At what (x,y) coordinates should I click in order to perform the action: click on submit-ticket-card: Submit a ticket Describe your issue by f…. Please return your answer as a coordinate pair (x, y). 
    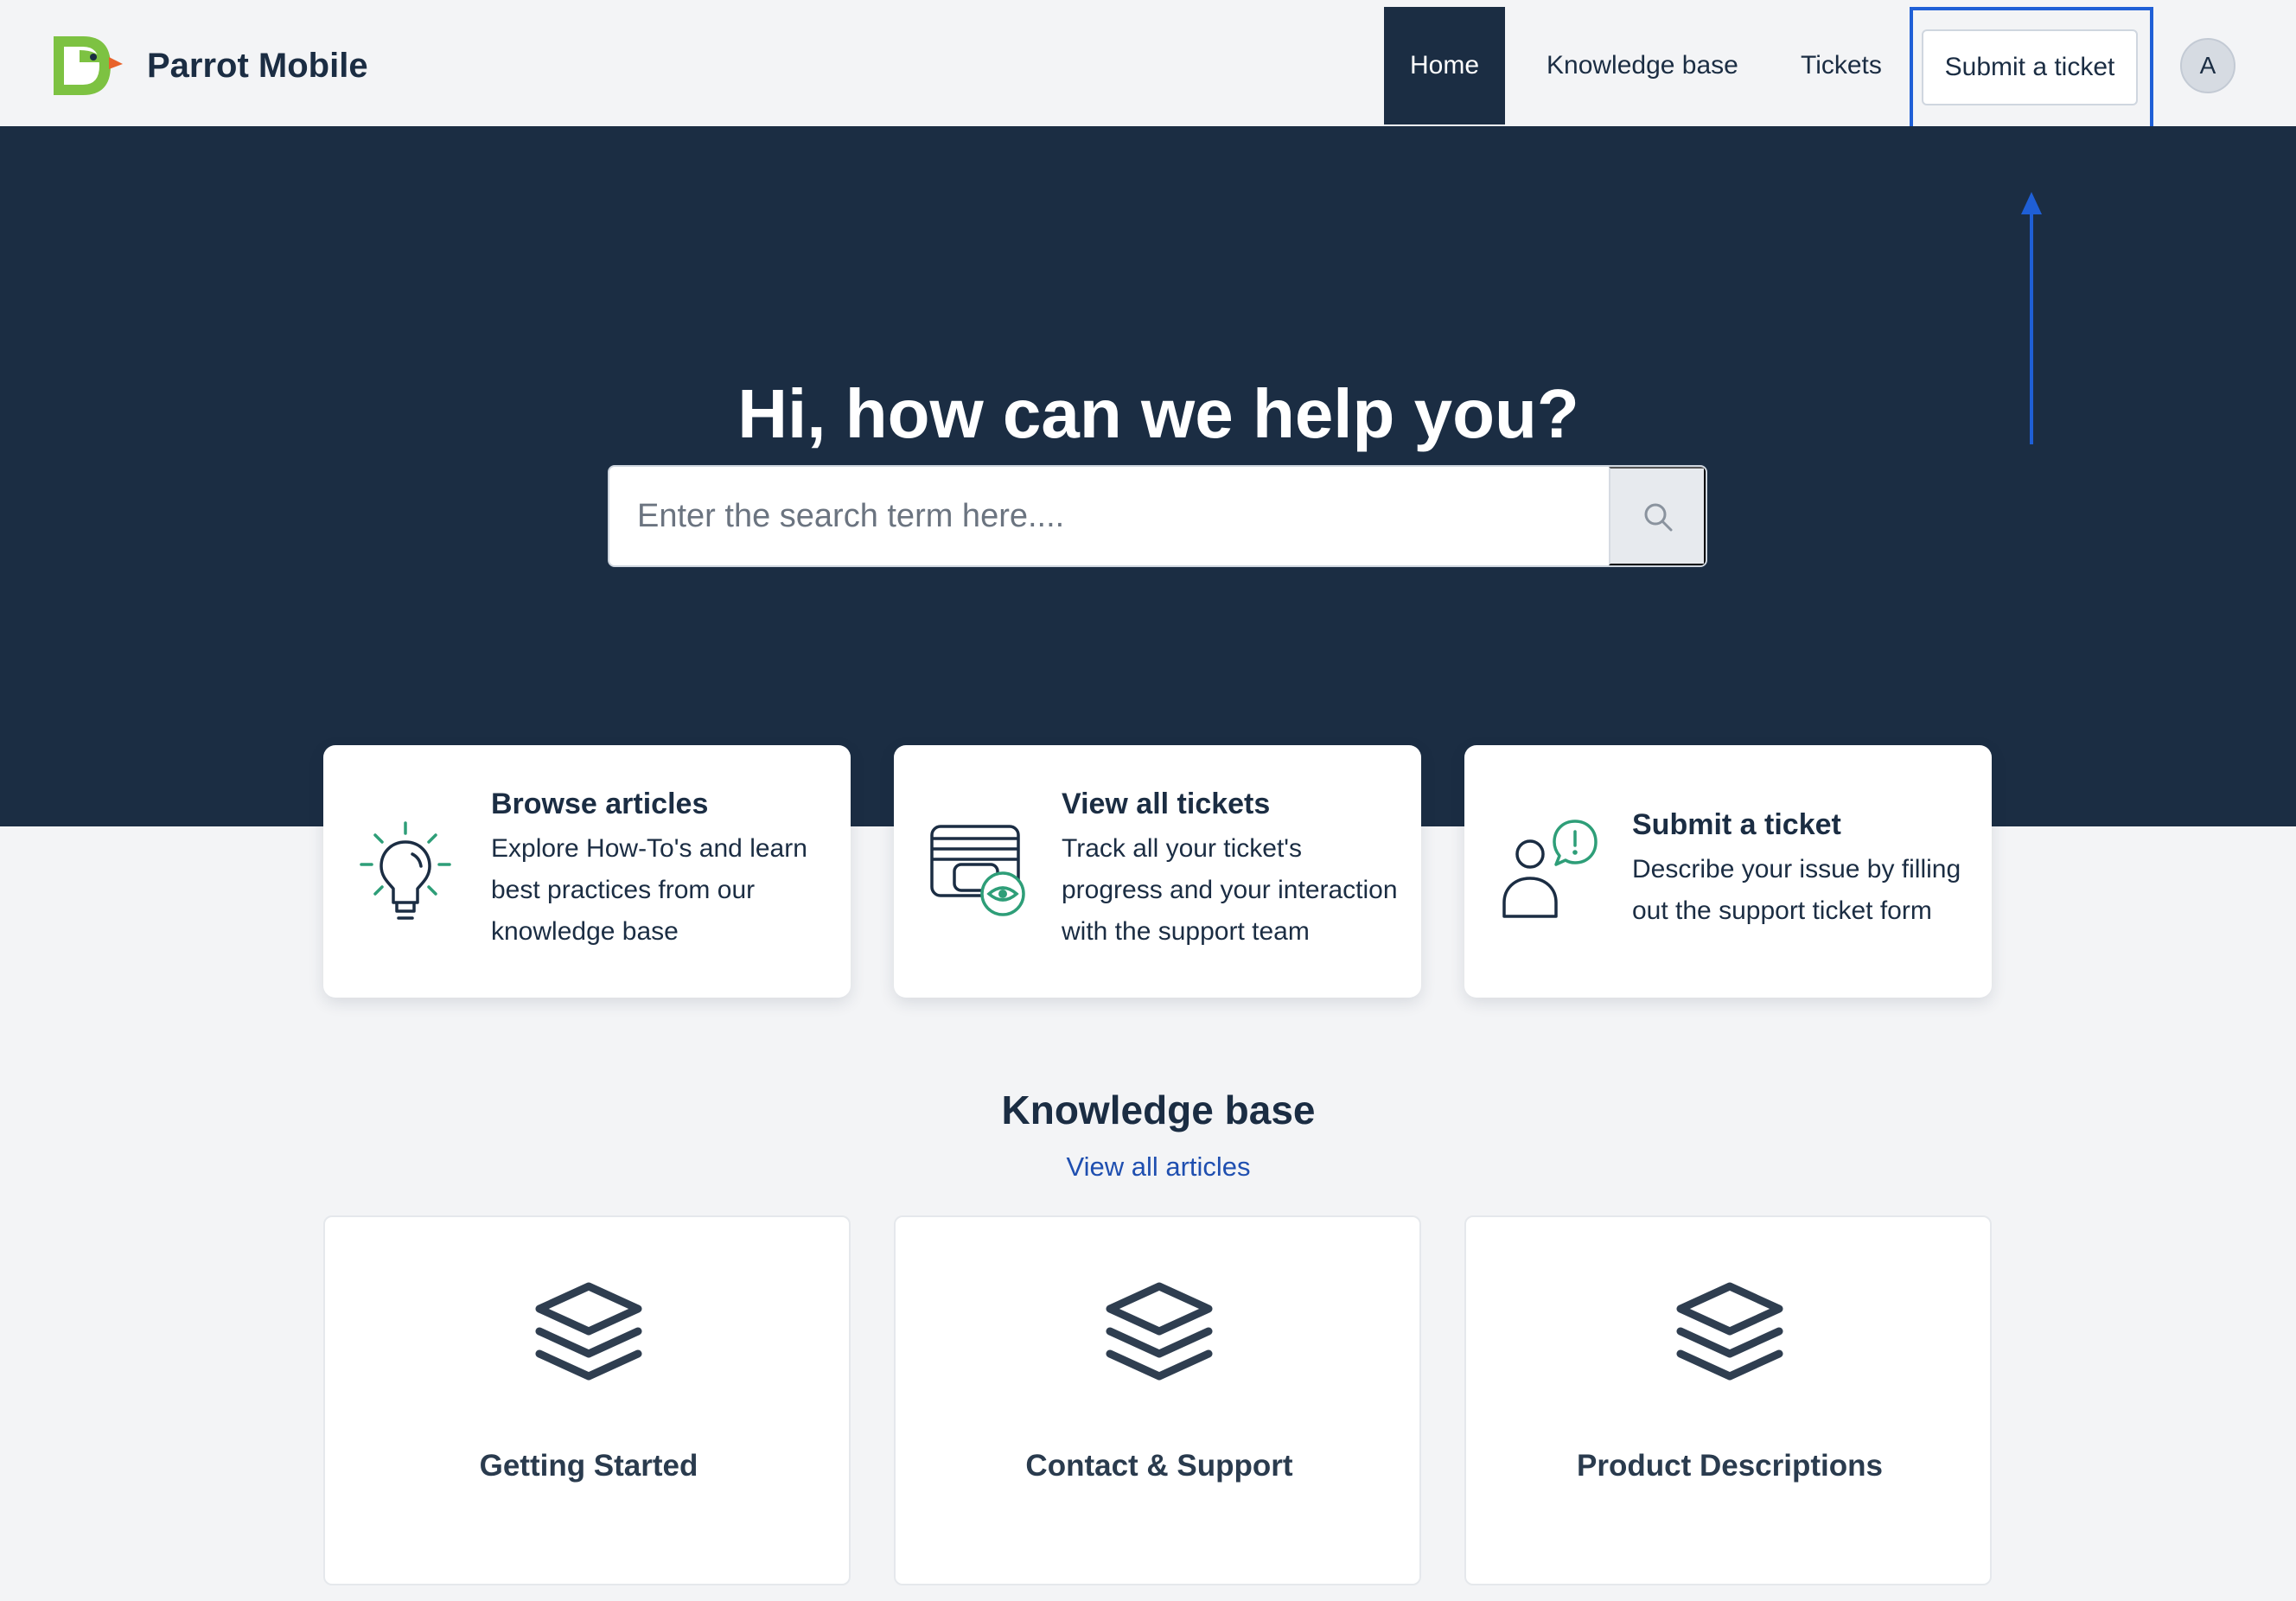
    Looking at the image, I should click on (1728, 871).